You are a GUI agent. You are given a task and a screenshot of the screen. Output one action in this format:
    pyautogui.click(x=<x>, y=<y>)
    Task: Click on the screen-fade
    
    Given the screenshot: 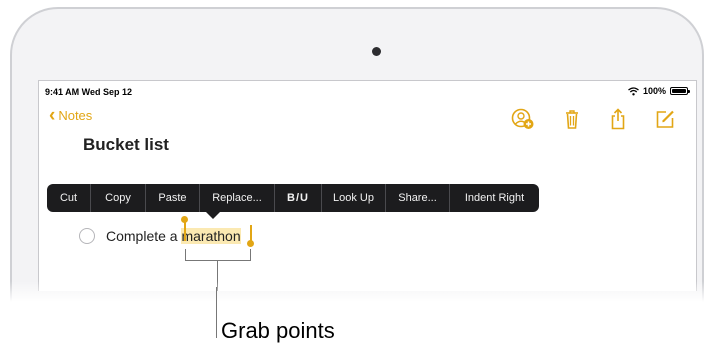 What is the action you would take?
    pyautogui.click(x=354, y=296)
    